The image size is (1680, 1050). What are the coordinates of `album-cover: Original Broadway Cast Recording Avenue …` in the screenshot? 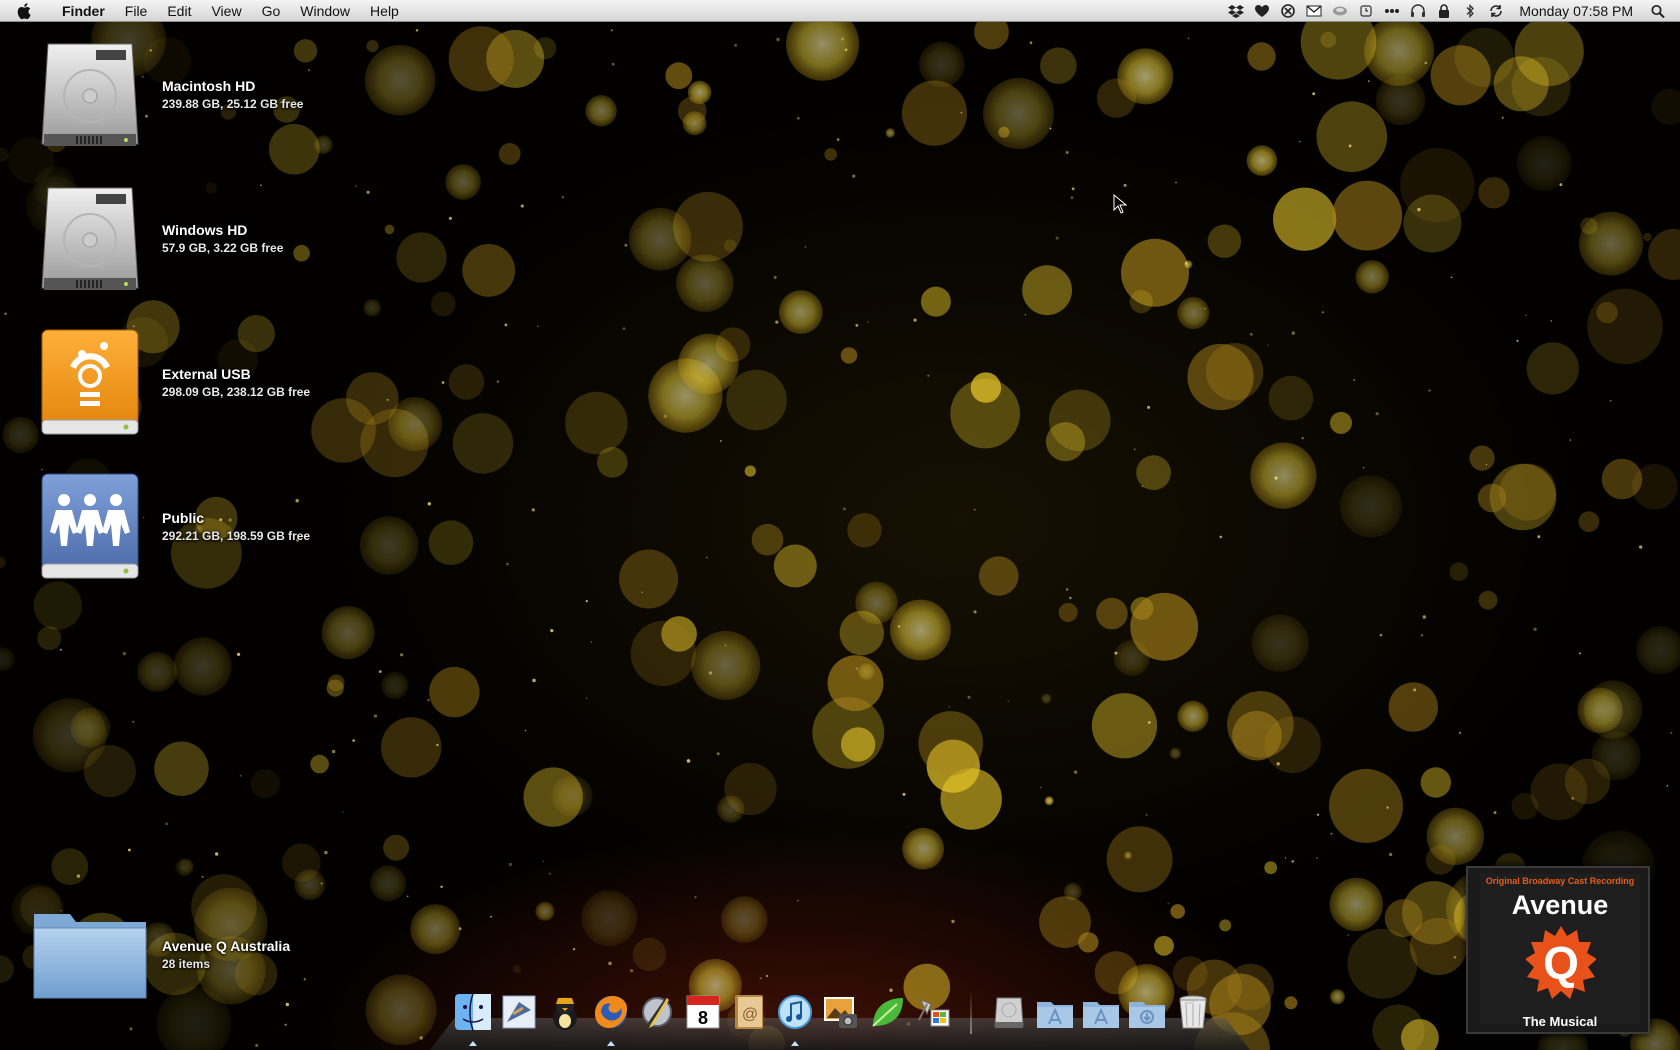 It's located at (1560, 951).